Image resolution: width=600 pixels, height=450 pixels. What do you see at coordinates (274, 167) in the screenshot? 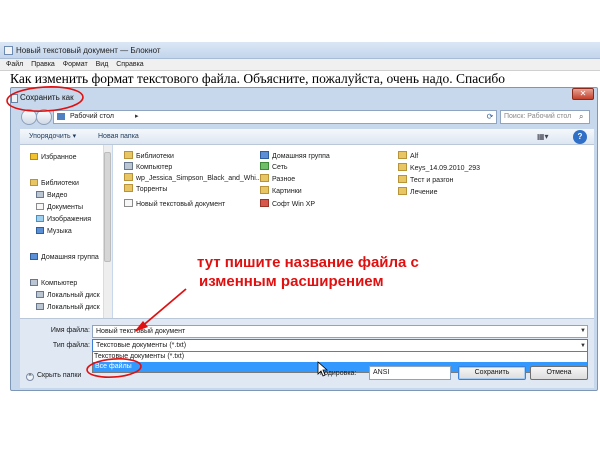
I see `list-item: Сеть` at bounding box center [274, 167].